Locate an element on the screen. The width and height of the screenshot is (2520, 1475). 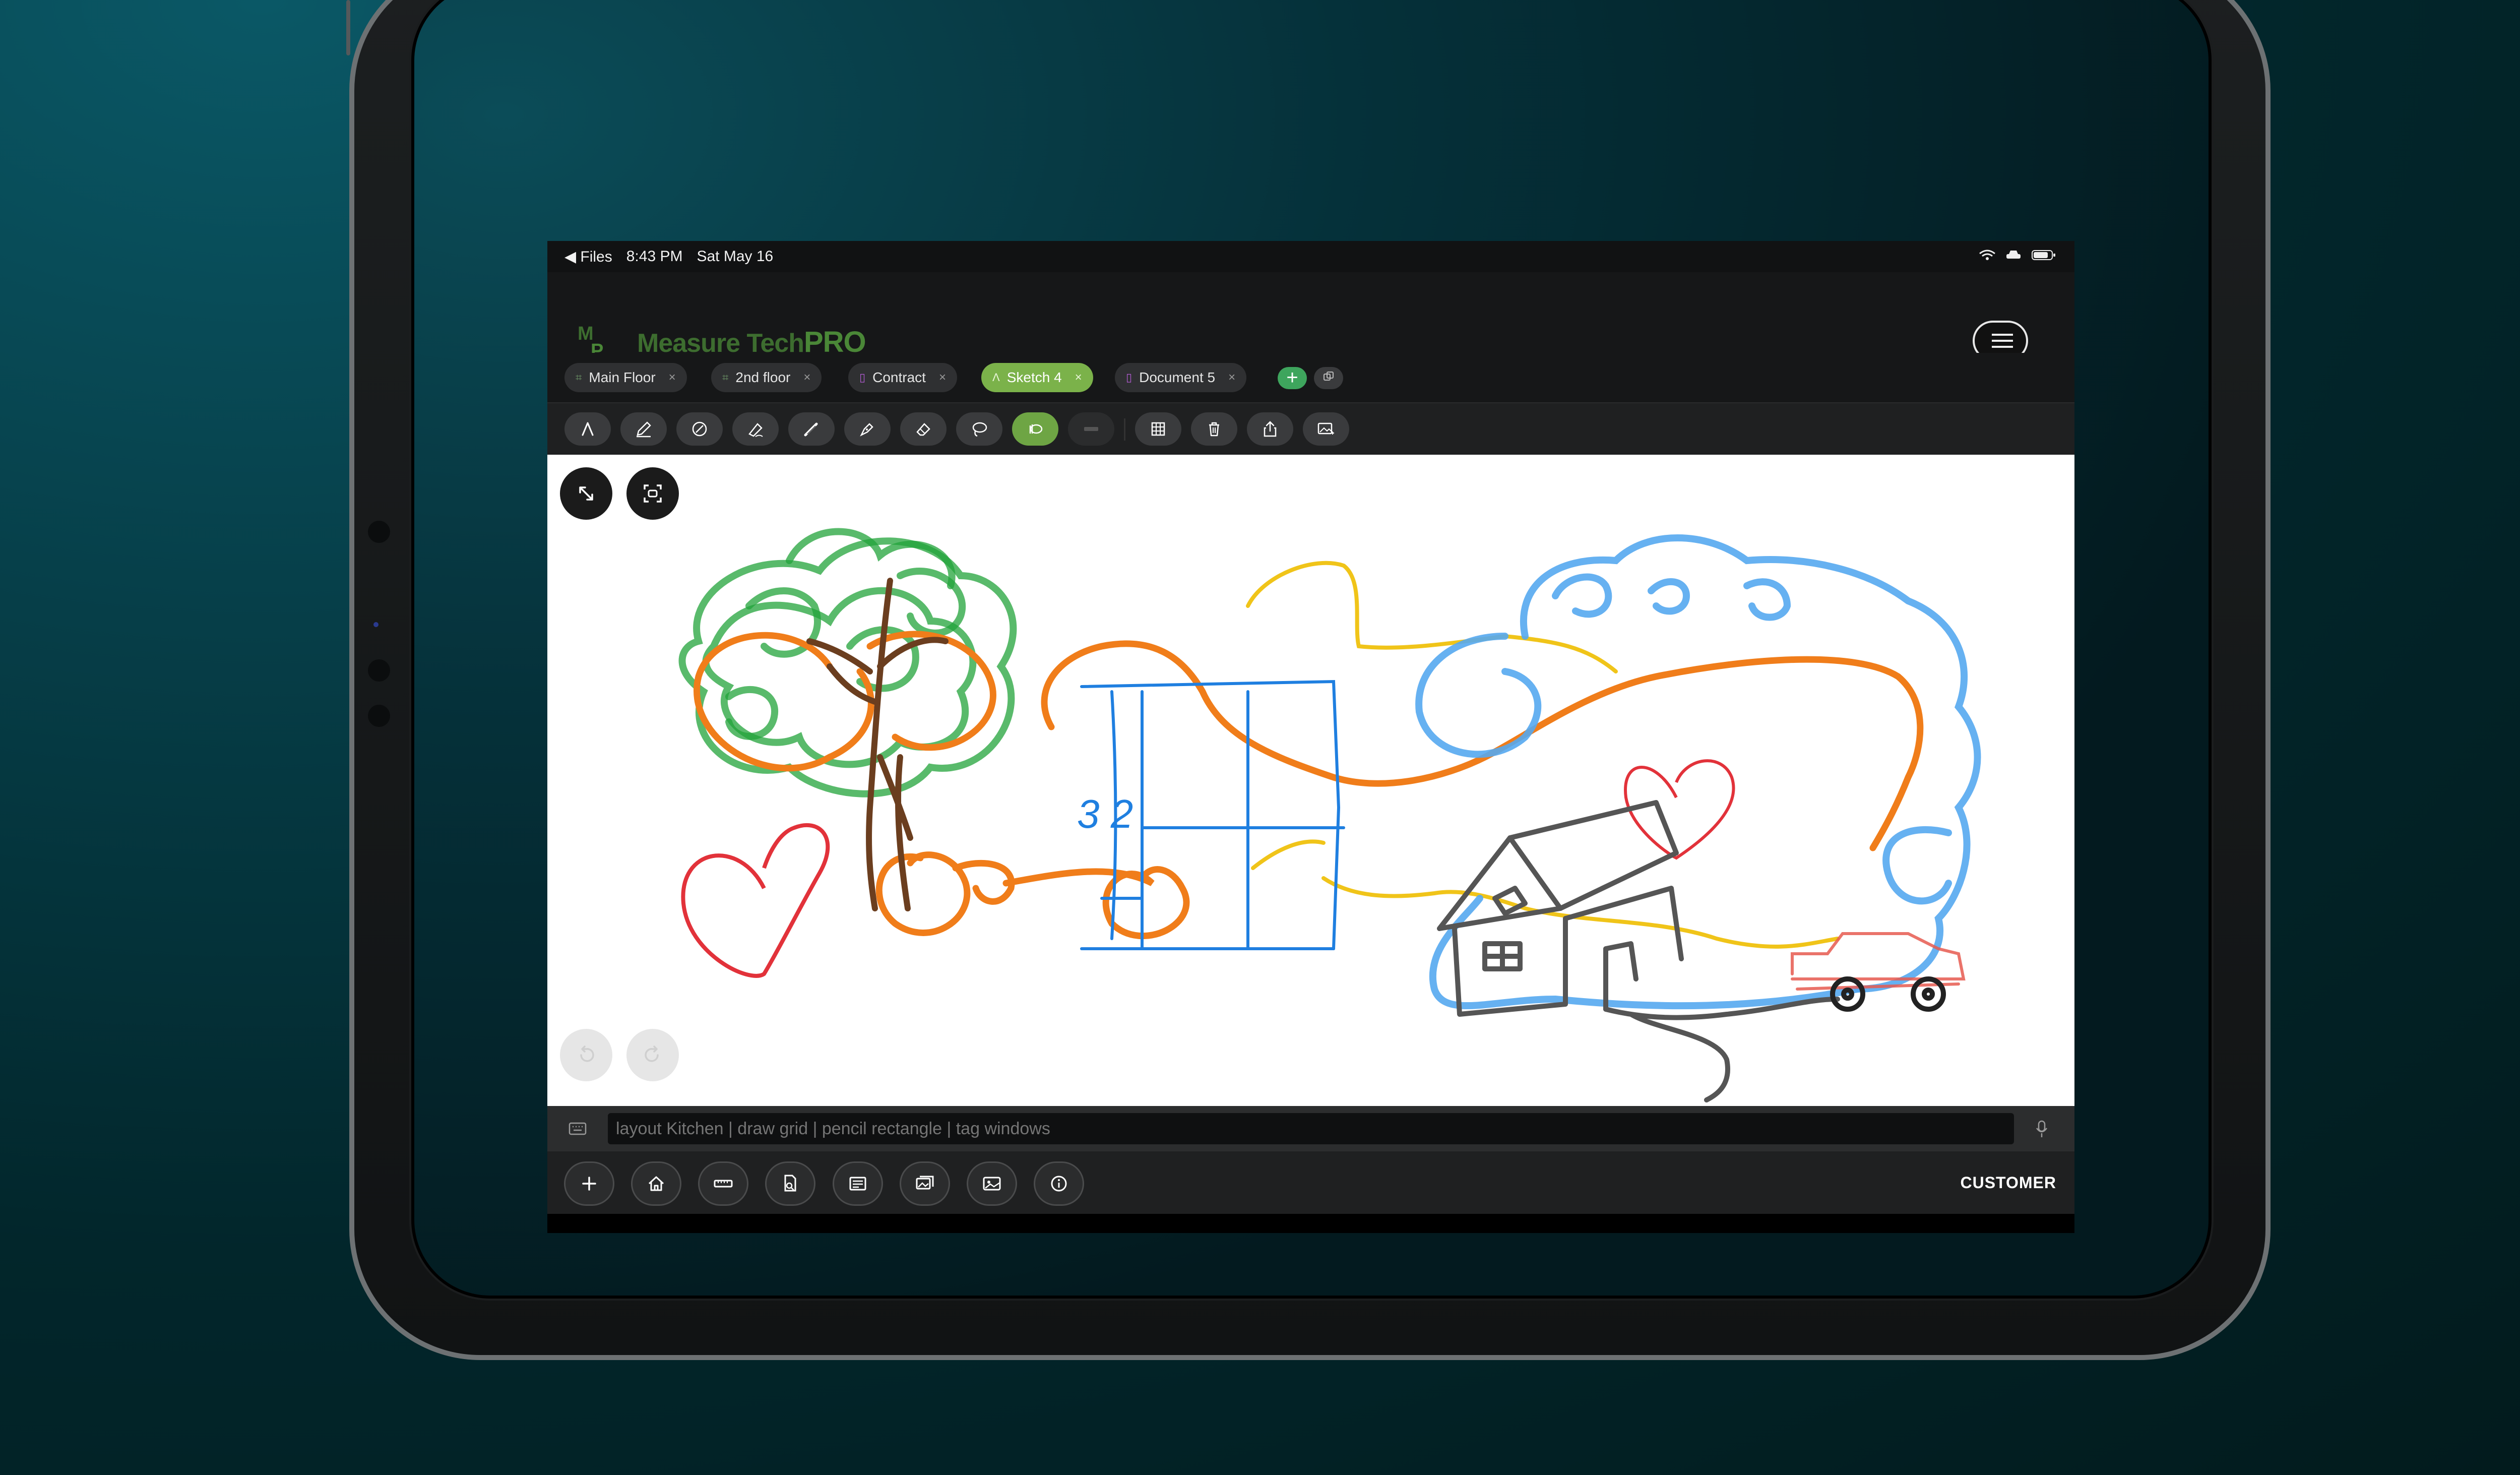
ruler-tool is located at coordinates (1091, 429).